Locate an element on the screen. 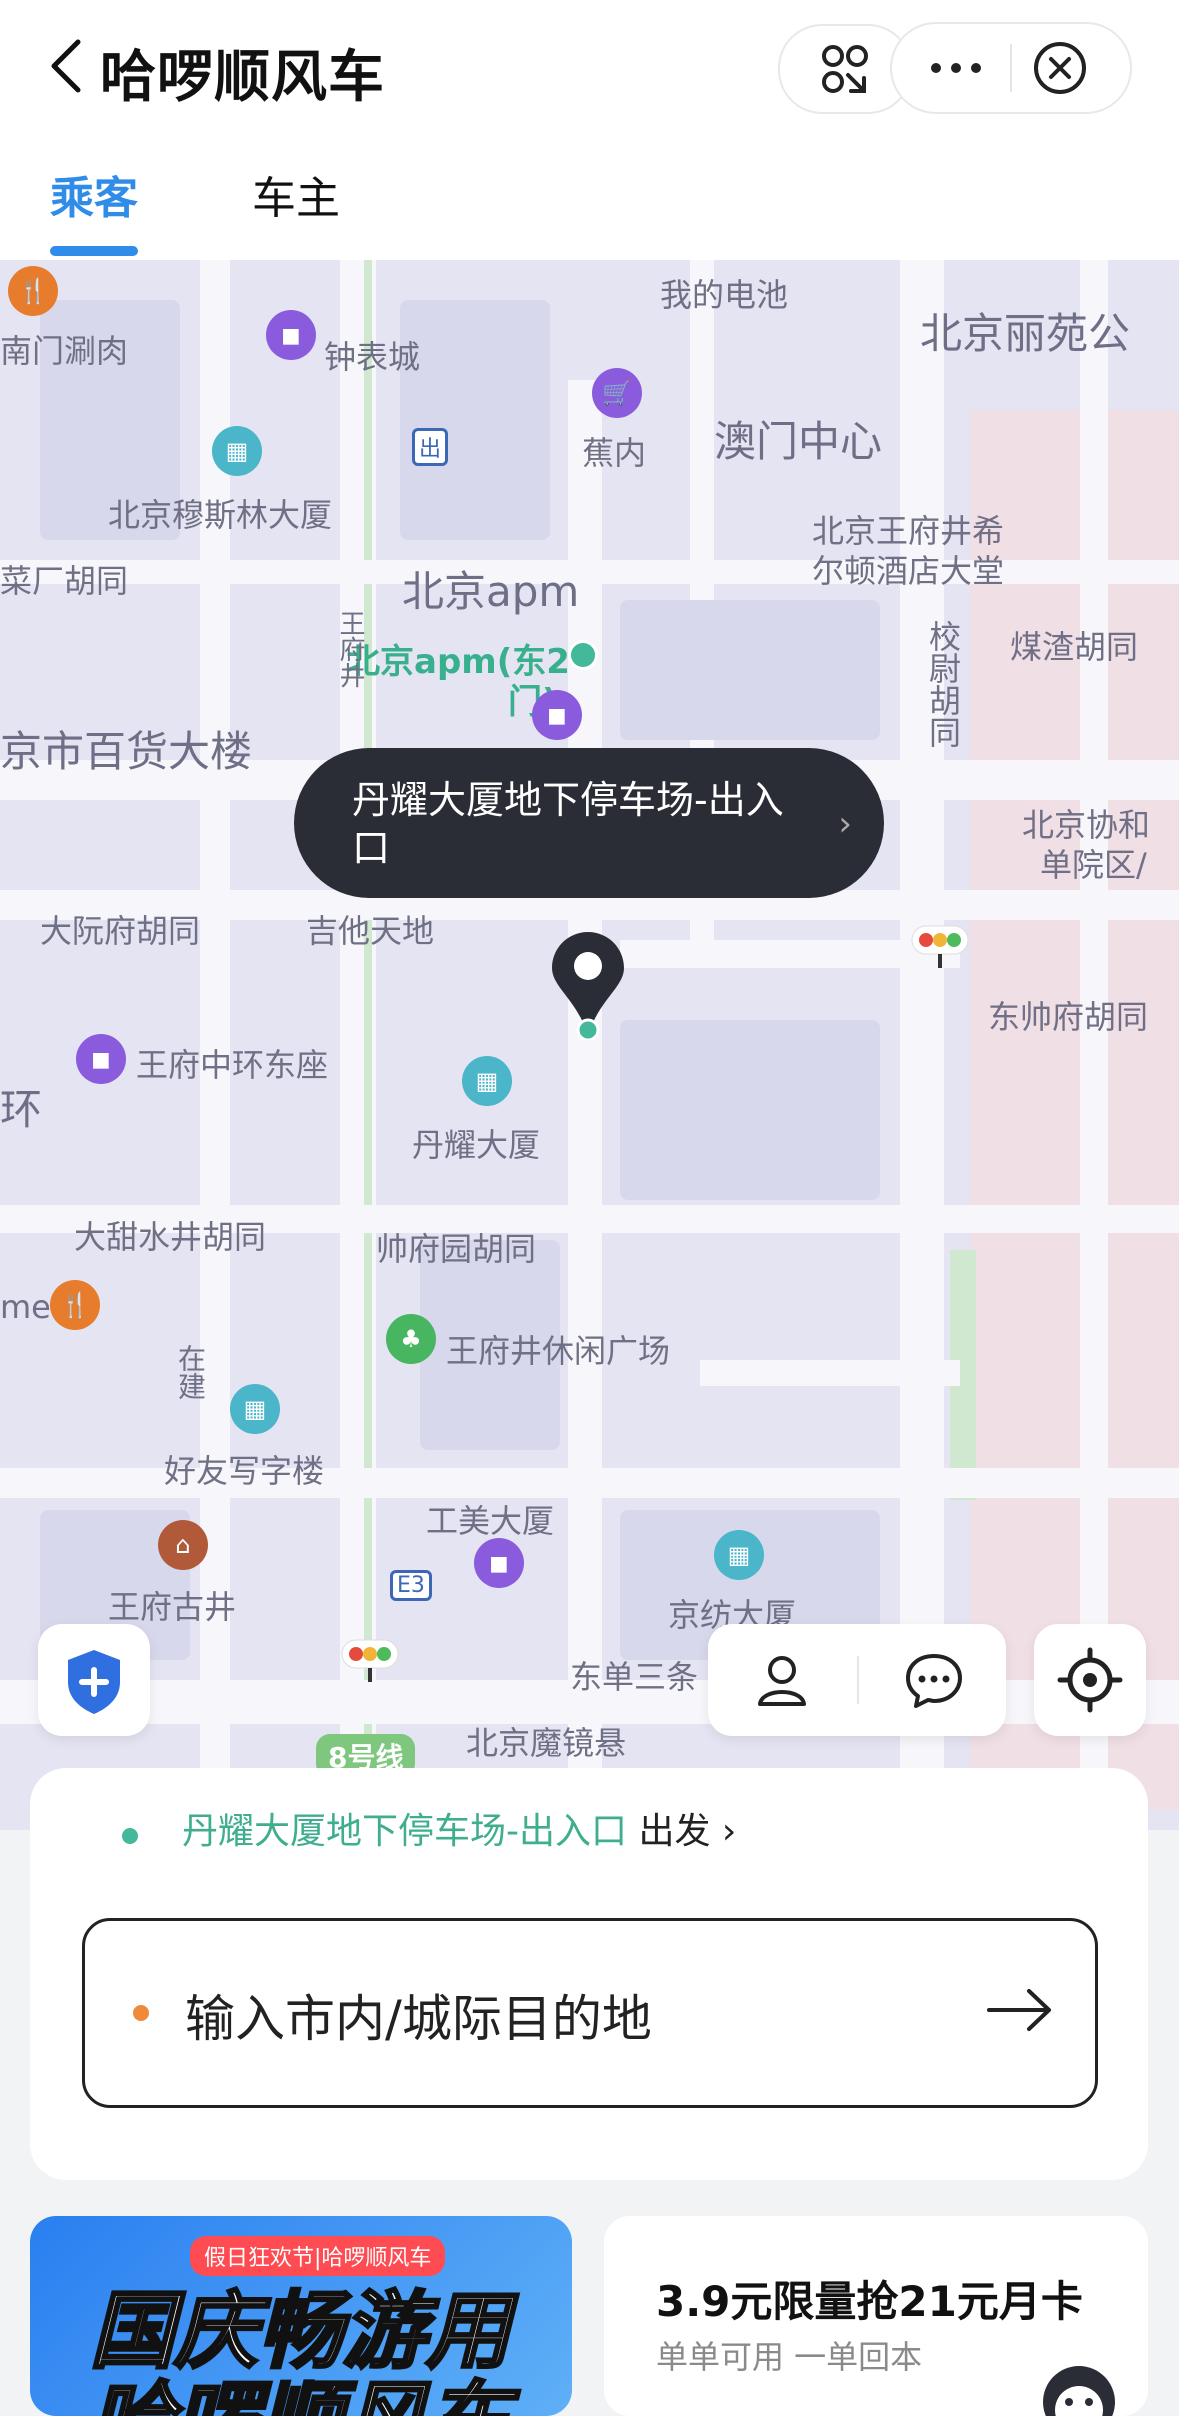 The image size is (1179, 2416). husky-mascot-icon is located at coordinates (1079, 2391).